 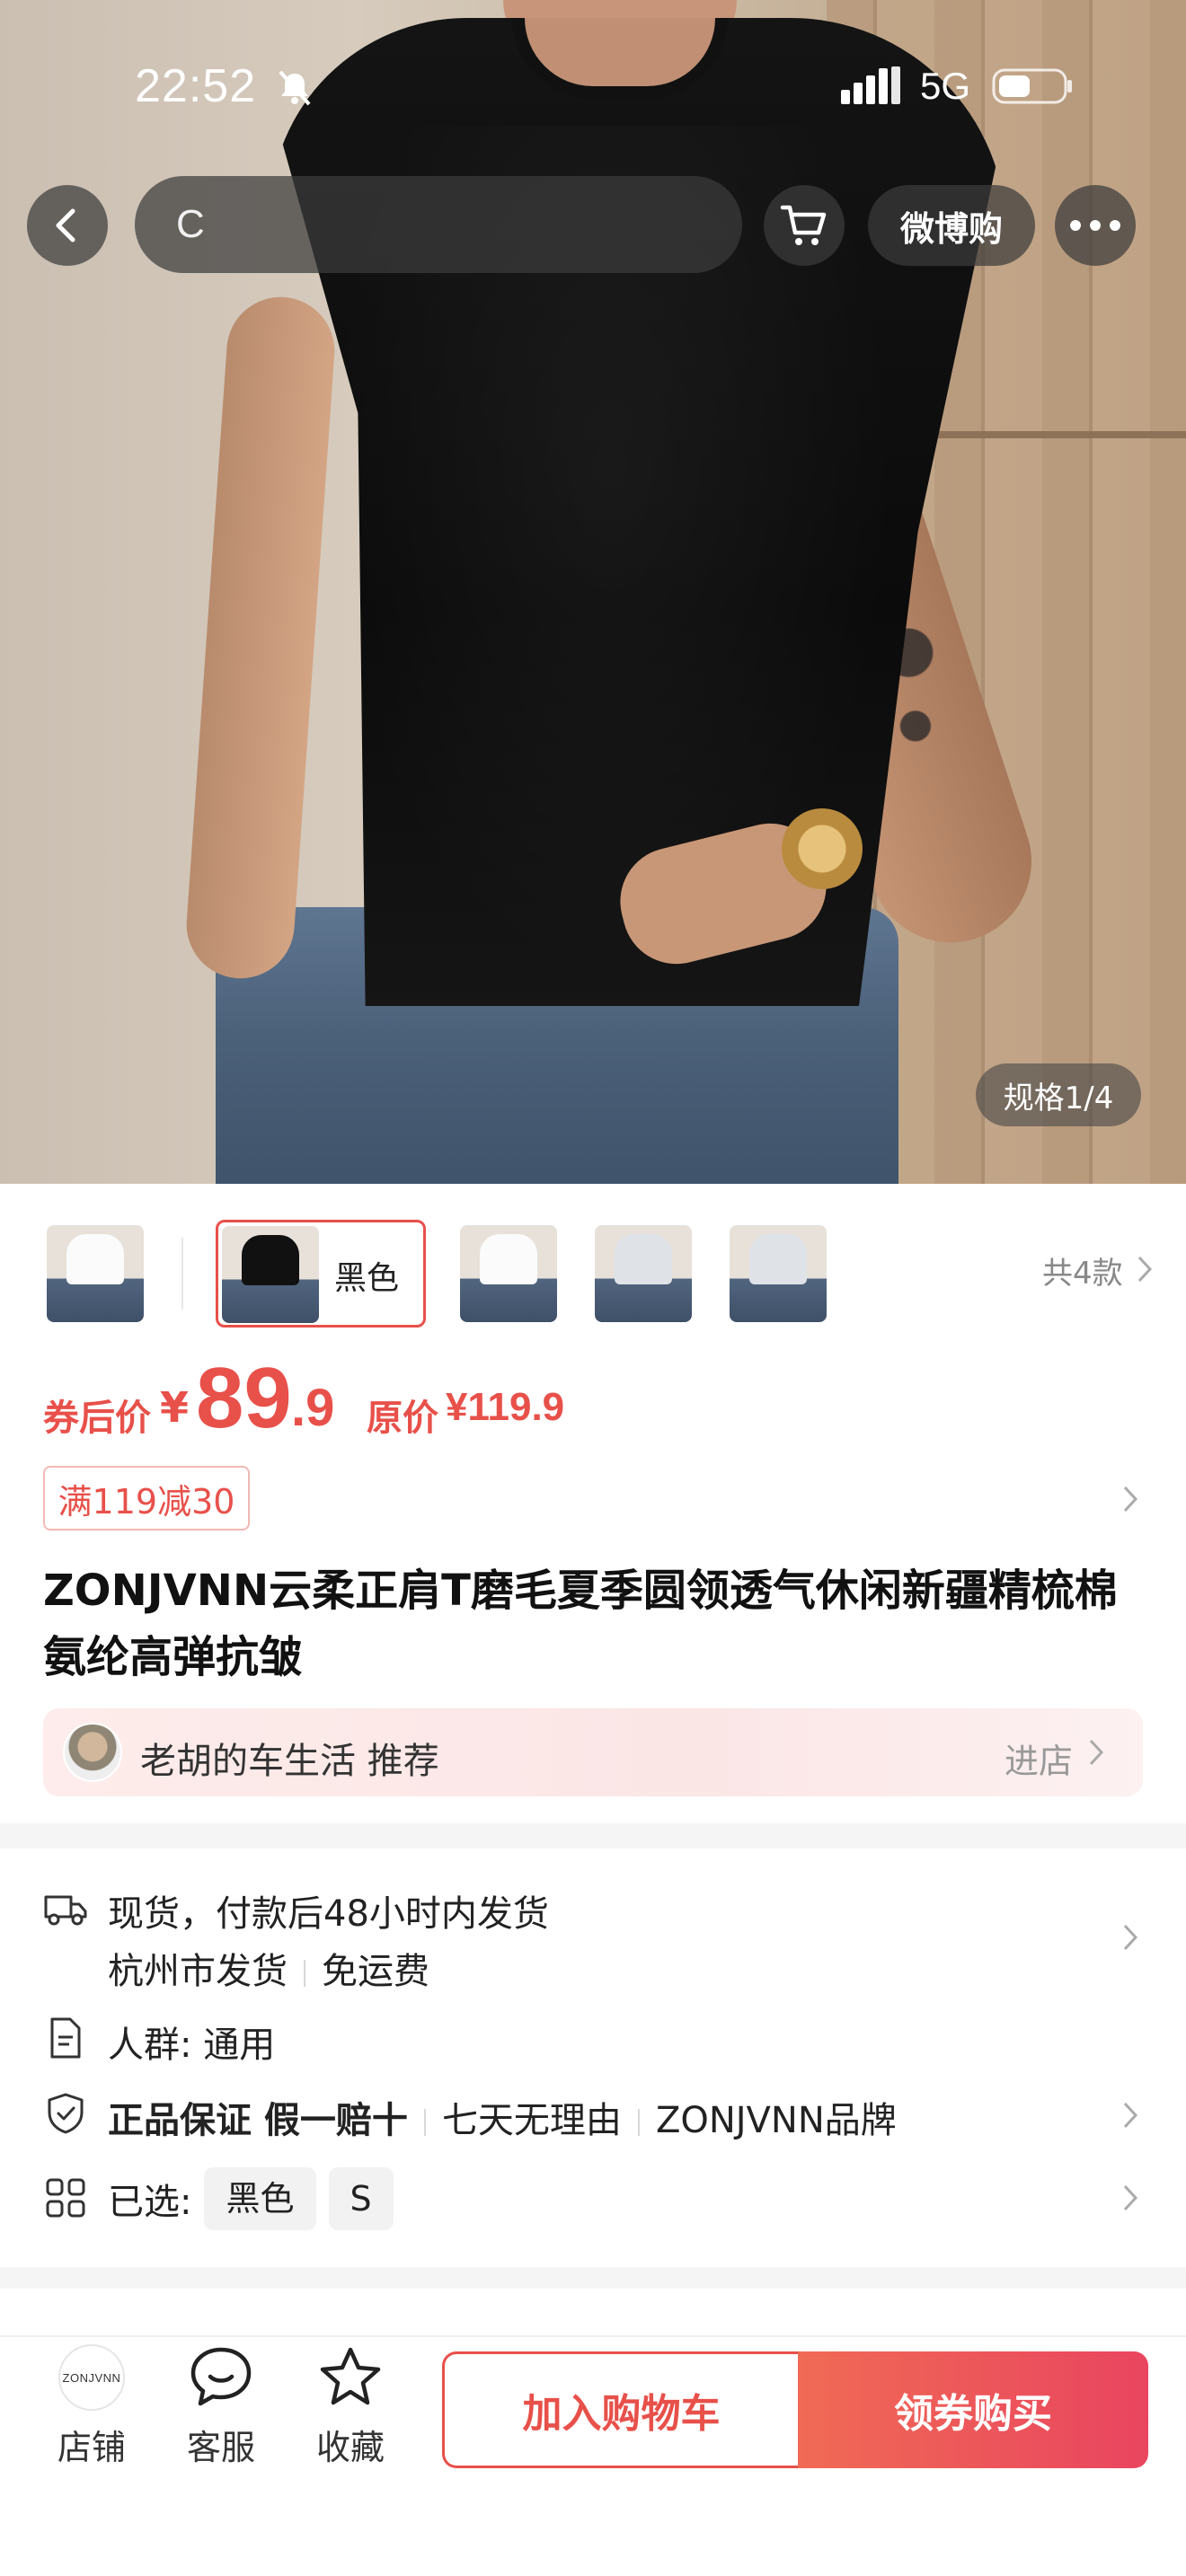 I want to click on more-dots-icon, so click(x=1095, y=225).